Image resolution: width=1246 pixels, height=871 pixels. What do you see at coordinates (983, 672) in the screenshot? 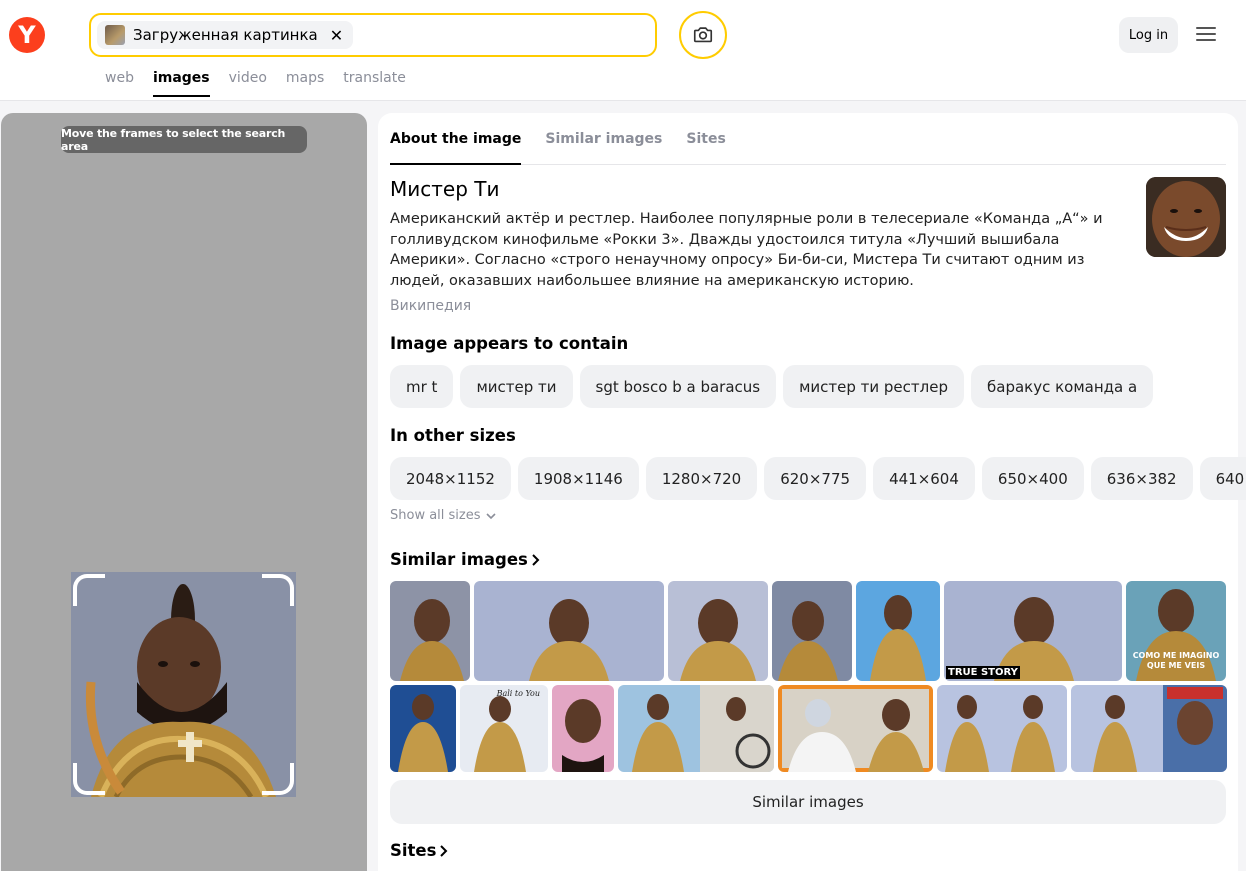
I see `thumbnail-caption: TRUE STORY` at bounding box center [983, 672].